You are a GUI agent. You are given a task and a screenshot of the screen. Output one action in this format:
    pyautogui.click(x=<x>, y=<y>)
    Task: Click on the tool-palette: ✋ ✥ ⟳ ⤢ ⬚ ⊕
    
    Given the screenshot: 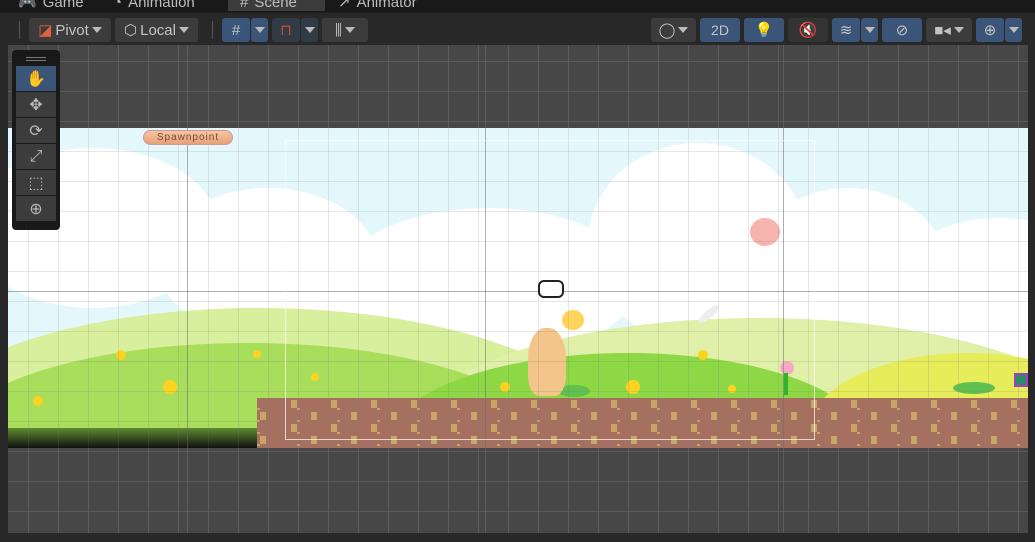 What is the action you would take?
    pyautogui.click(x=36, y=140)
    